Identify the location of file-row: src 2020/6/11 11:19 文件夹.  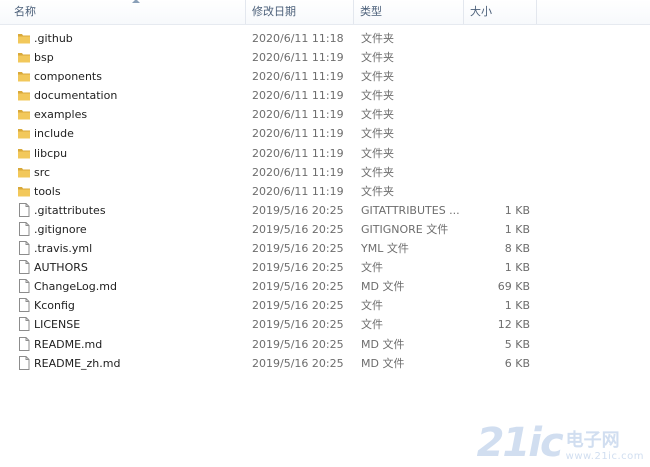
(325, 172).